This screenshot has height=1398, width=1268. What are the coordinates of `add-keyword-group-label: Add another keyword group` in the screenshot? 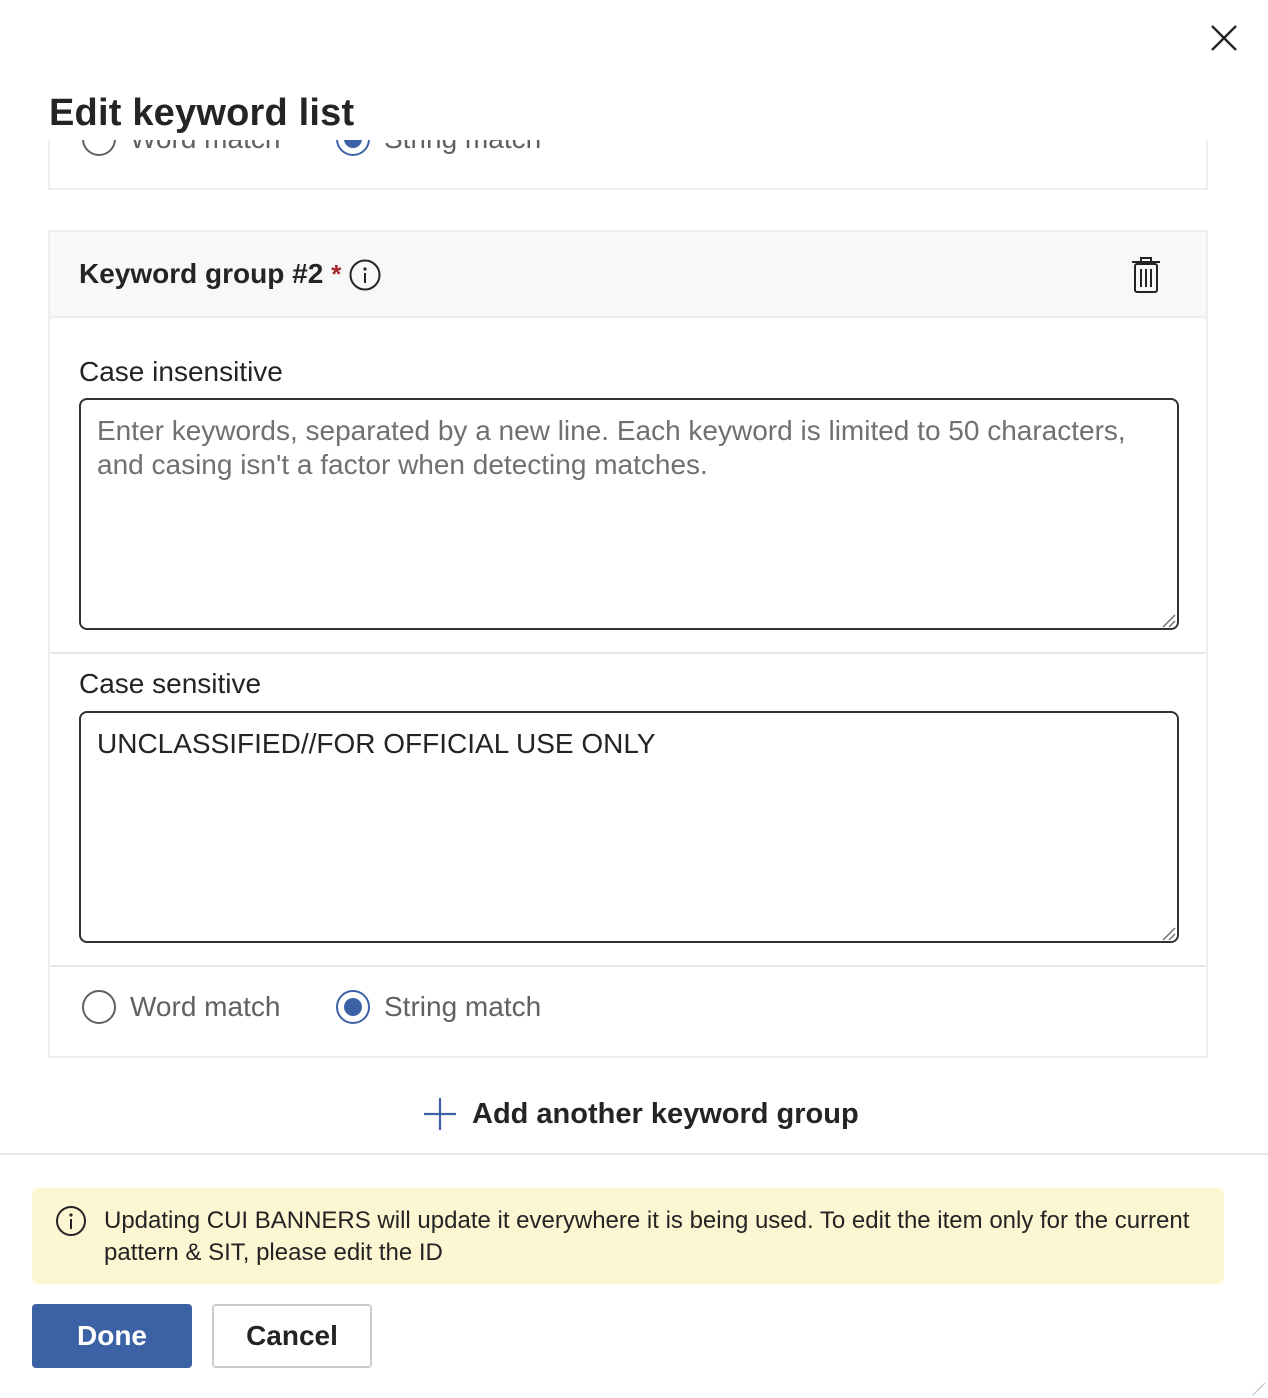 It's located at (665, 1113).